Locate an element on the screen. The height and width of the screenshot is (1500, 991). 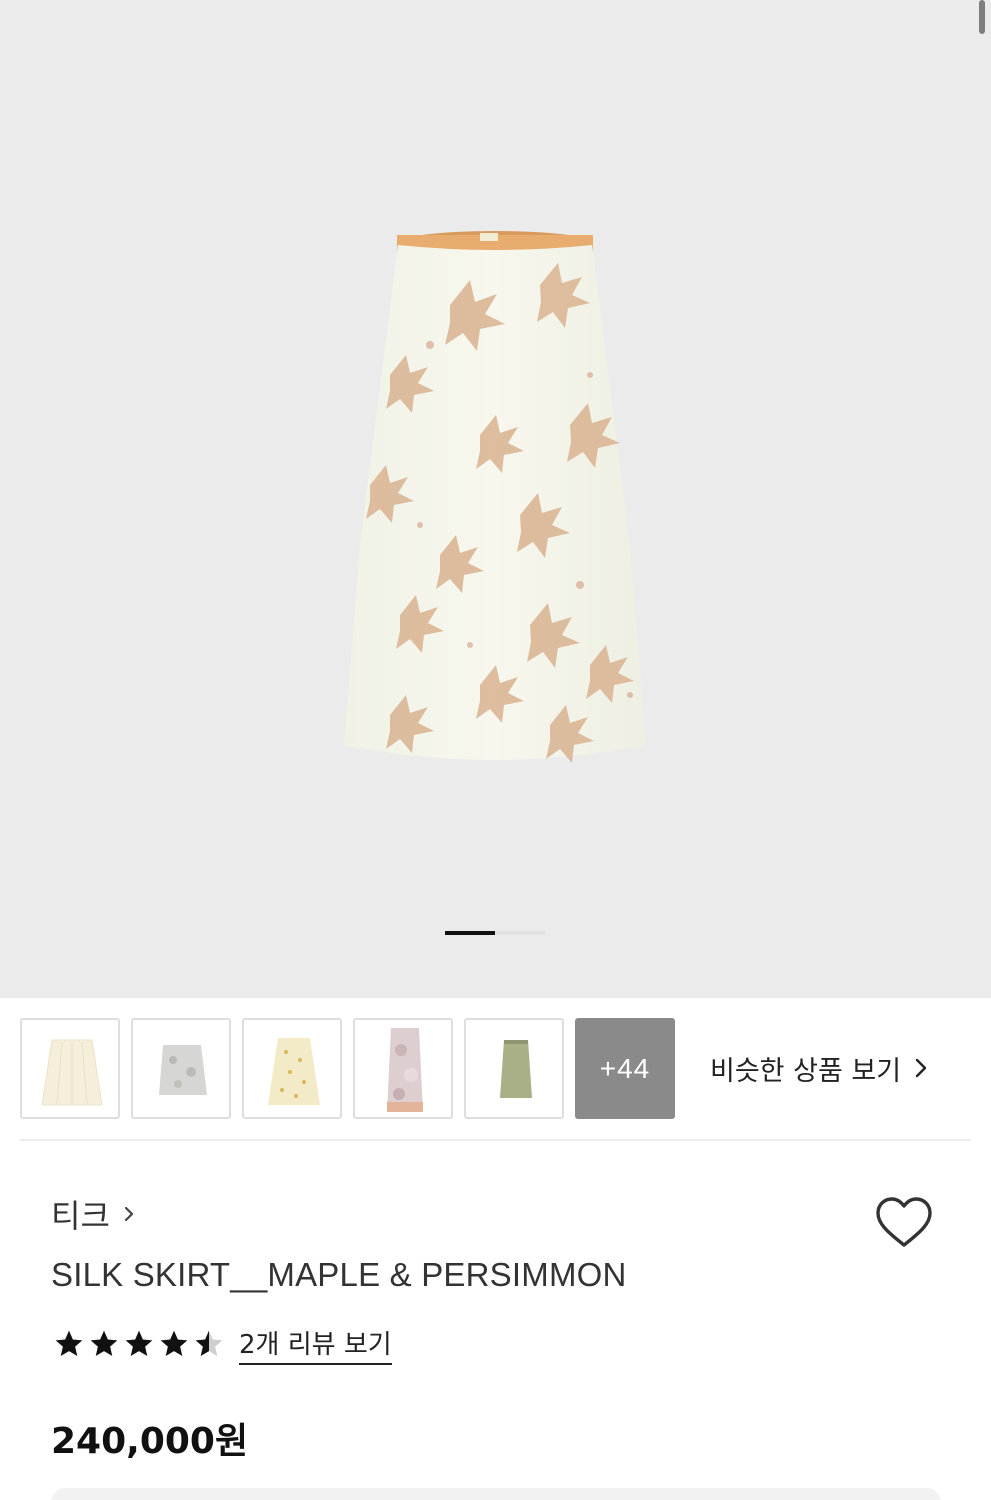
brand-name: 티크 is located at coordinates (80, 1216).